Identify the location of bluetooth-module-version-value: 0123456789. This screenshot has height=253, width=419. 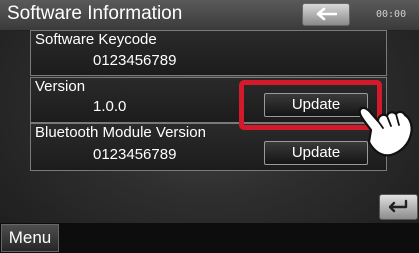
(135, 154).